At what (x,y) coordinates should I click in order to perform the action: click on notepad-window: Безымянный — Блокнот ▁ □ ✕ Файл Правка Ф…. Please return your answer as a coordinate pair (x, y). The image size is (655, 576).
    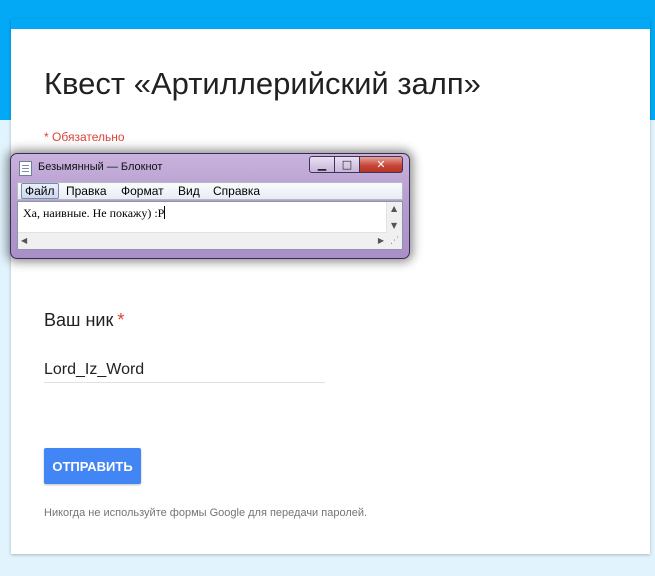
    Looking at the image, I should click on (210, 206).